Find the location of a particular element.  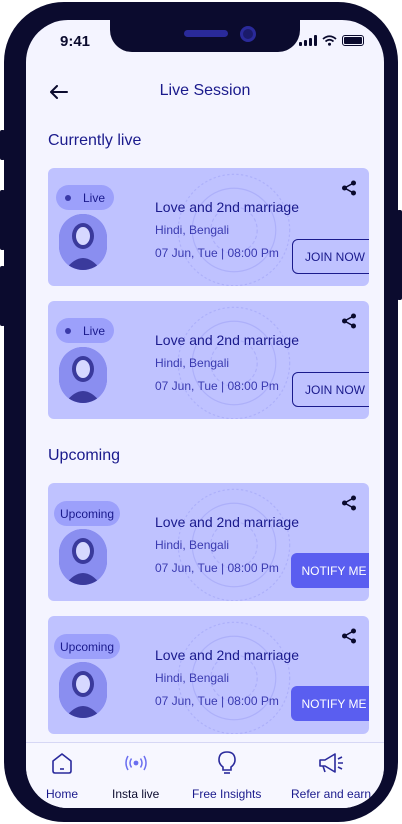

nav-label: Refer and earn is located at coordinates (331, 794).